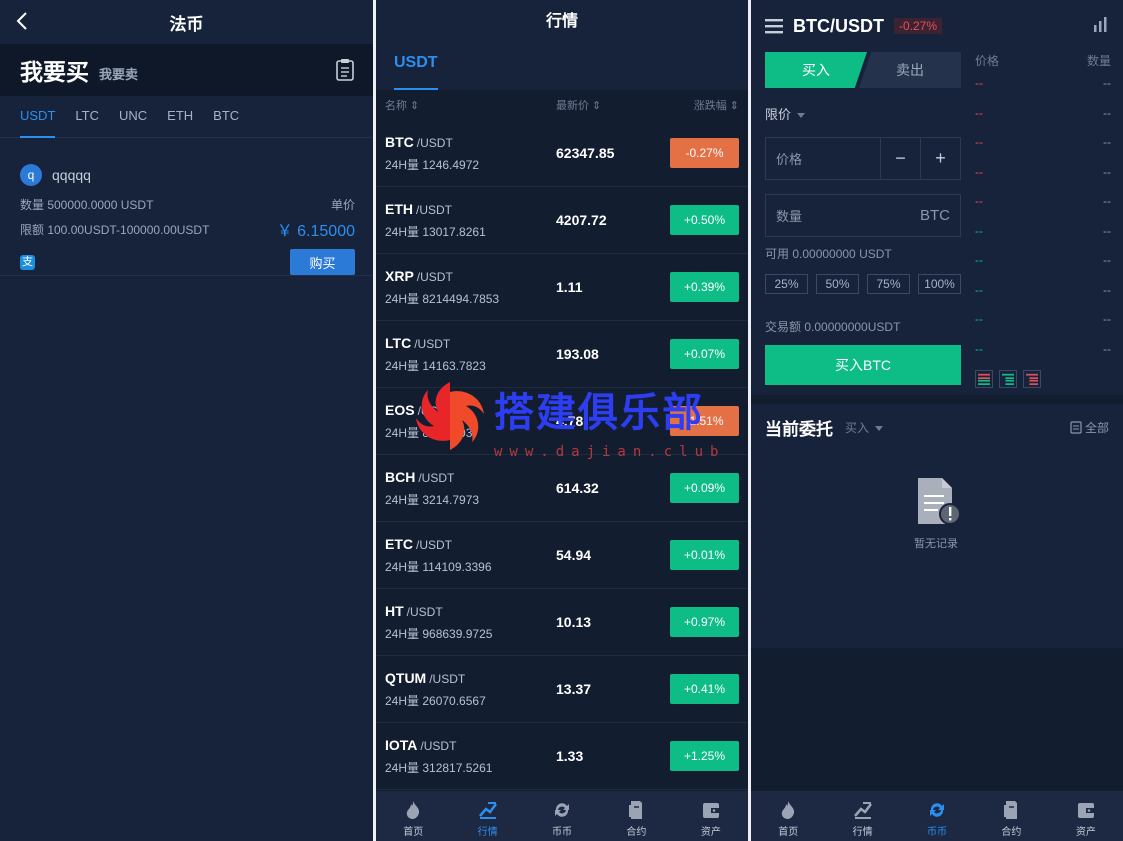  I want to click on market-table-header: 名称 ⇕ 最新价 ⇕ 涨跌幅 ⇕, so click(562, 105).